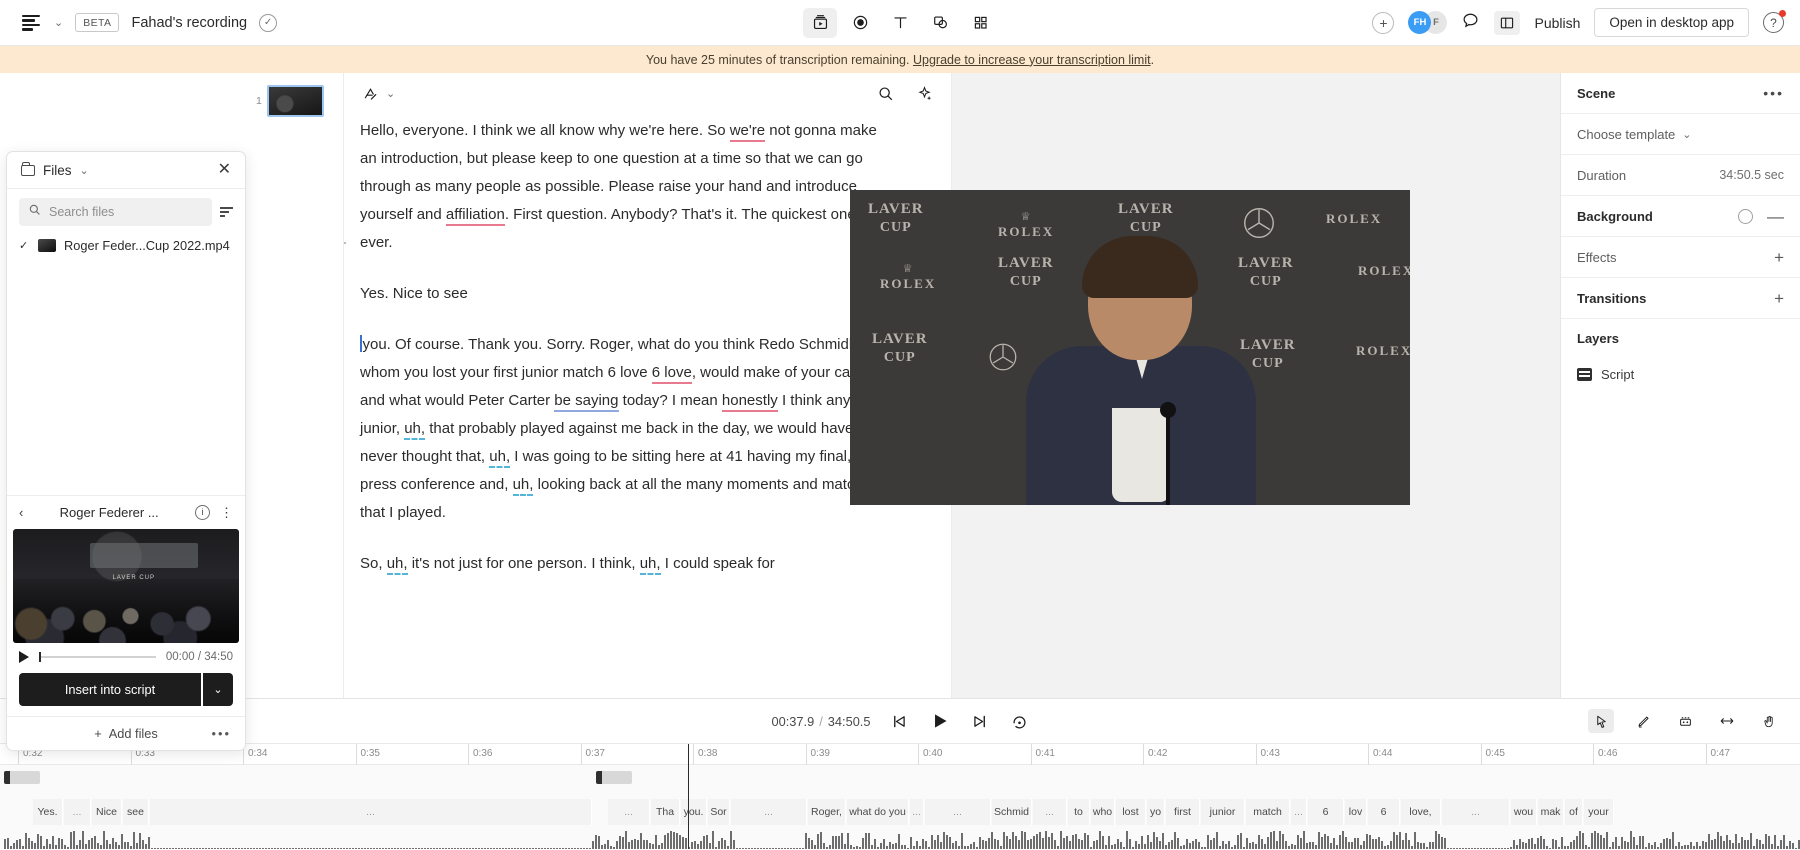 The image size is (1800, 850). Describe the element at coordinates (1507, 22) in the screenshot. I see `layout-panel-icon` at that location.